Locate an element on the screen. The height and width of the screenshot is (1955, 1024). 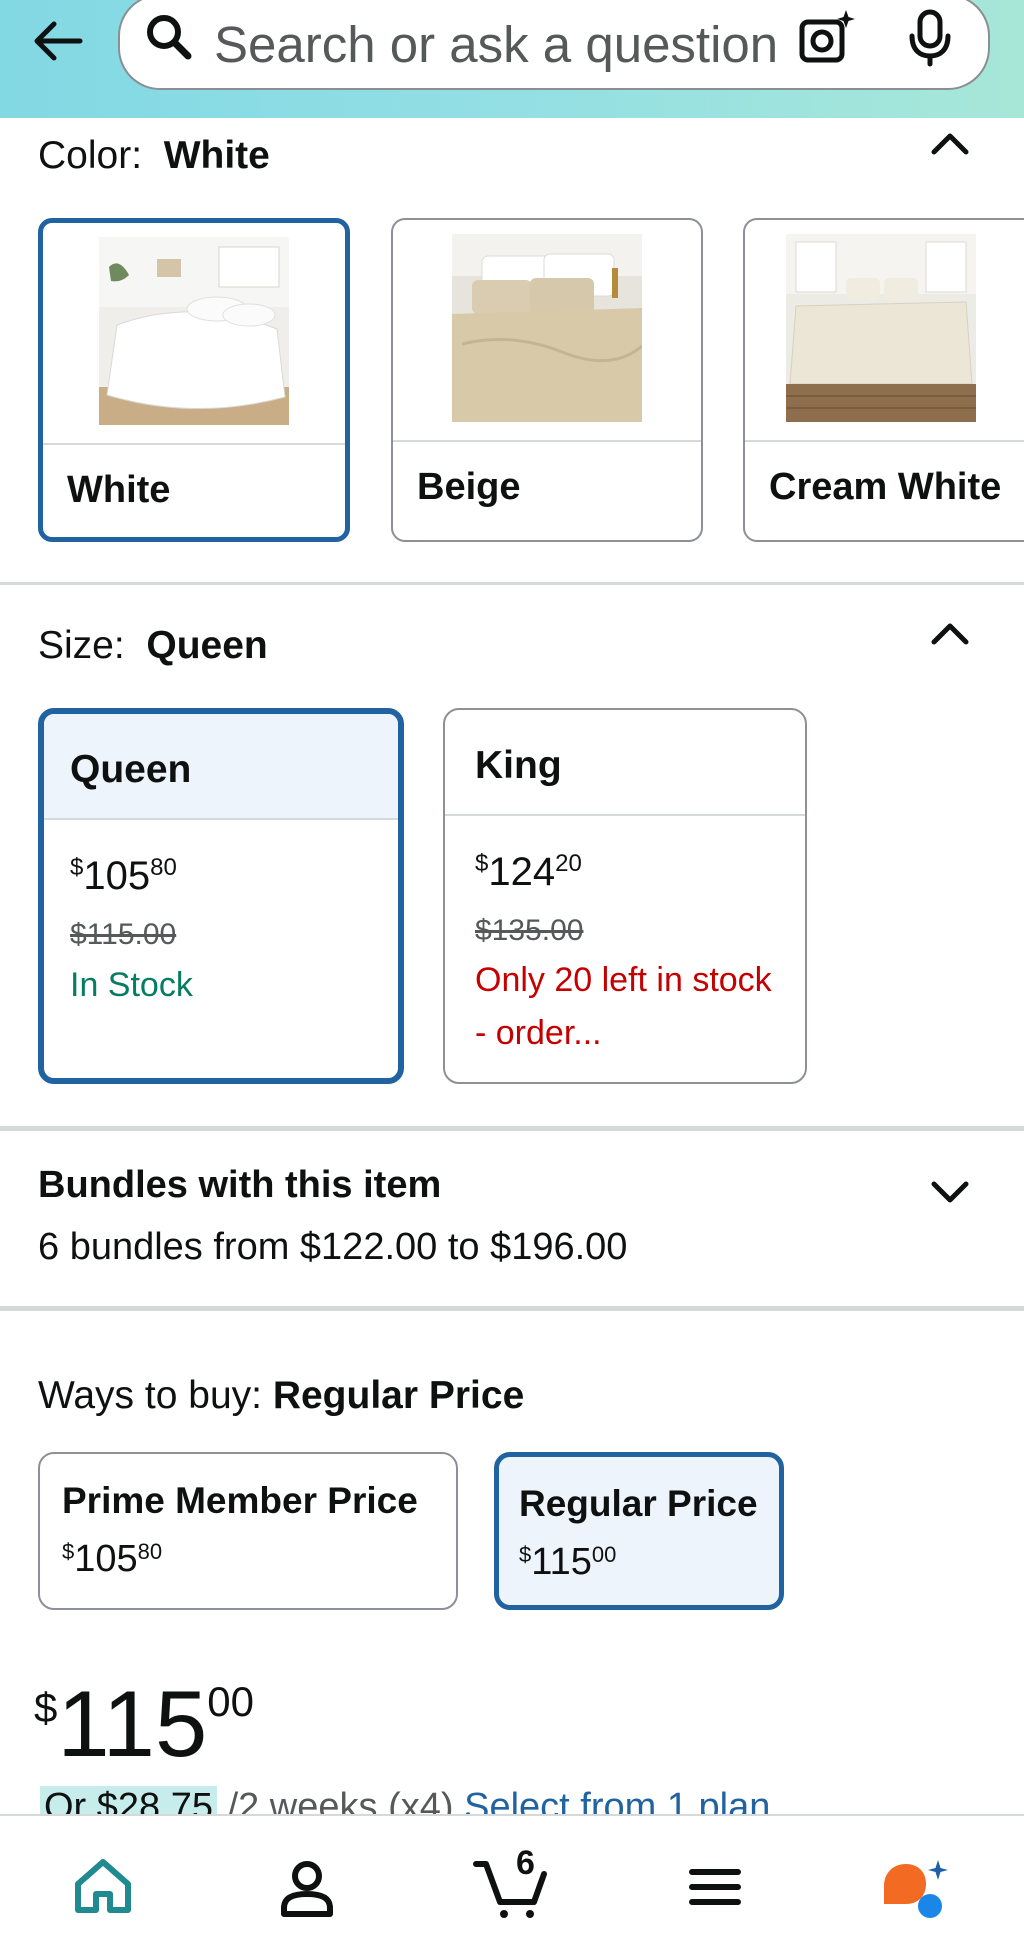
menu-icon is located at coordinates (715, 1887).